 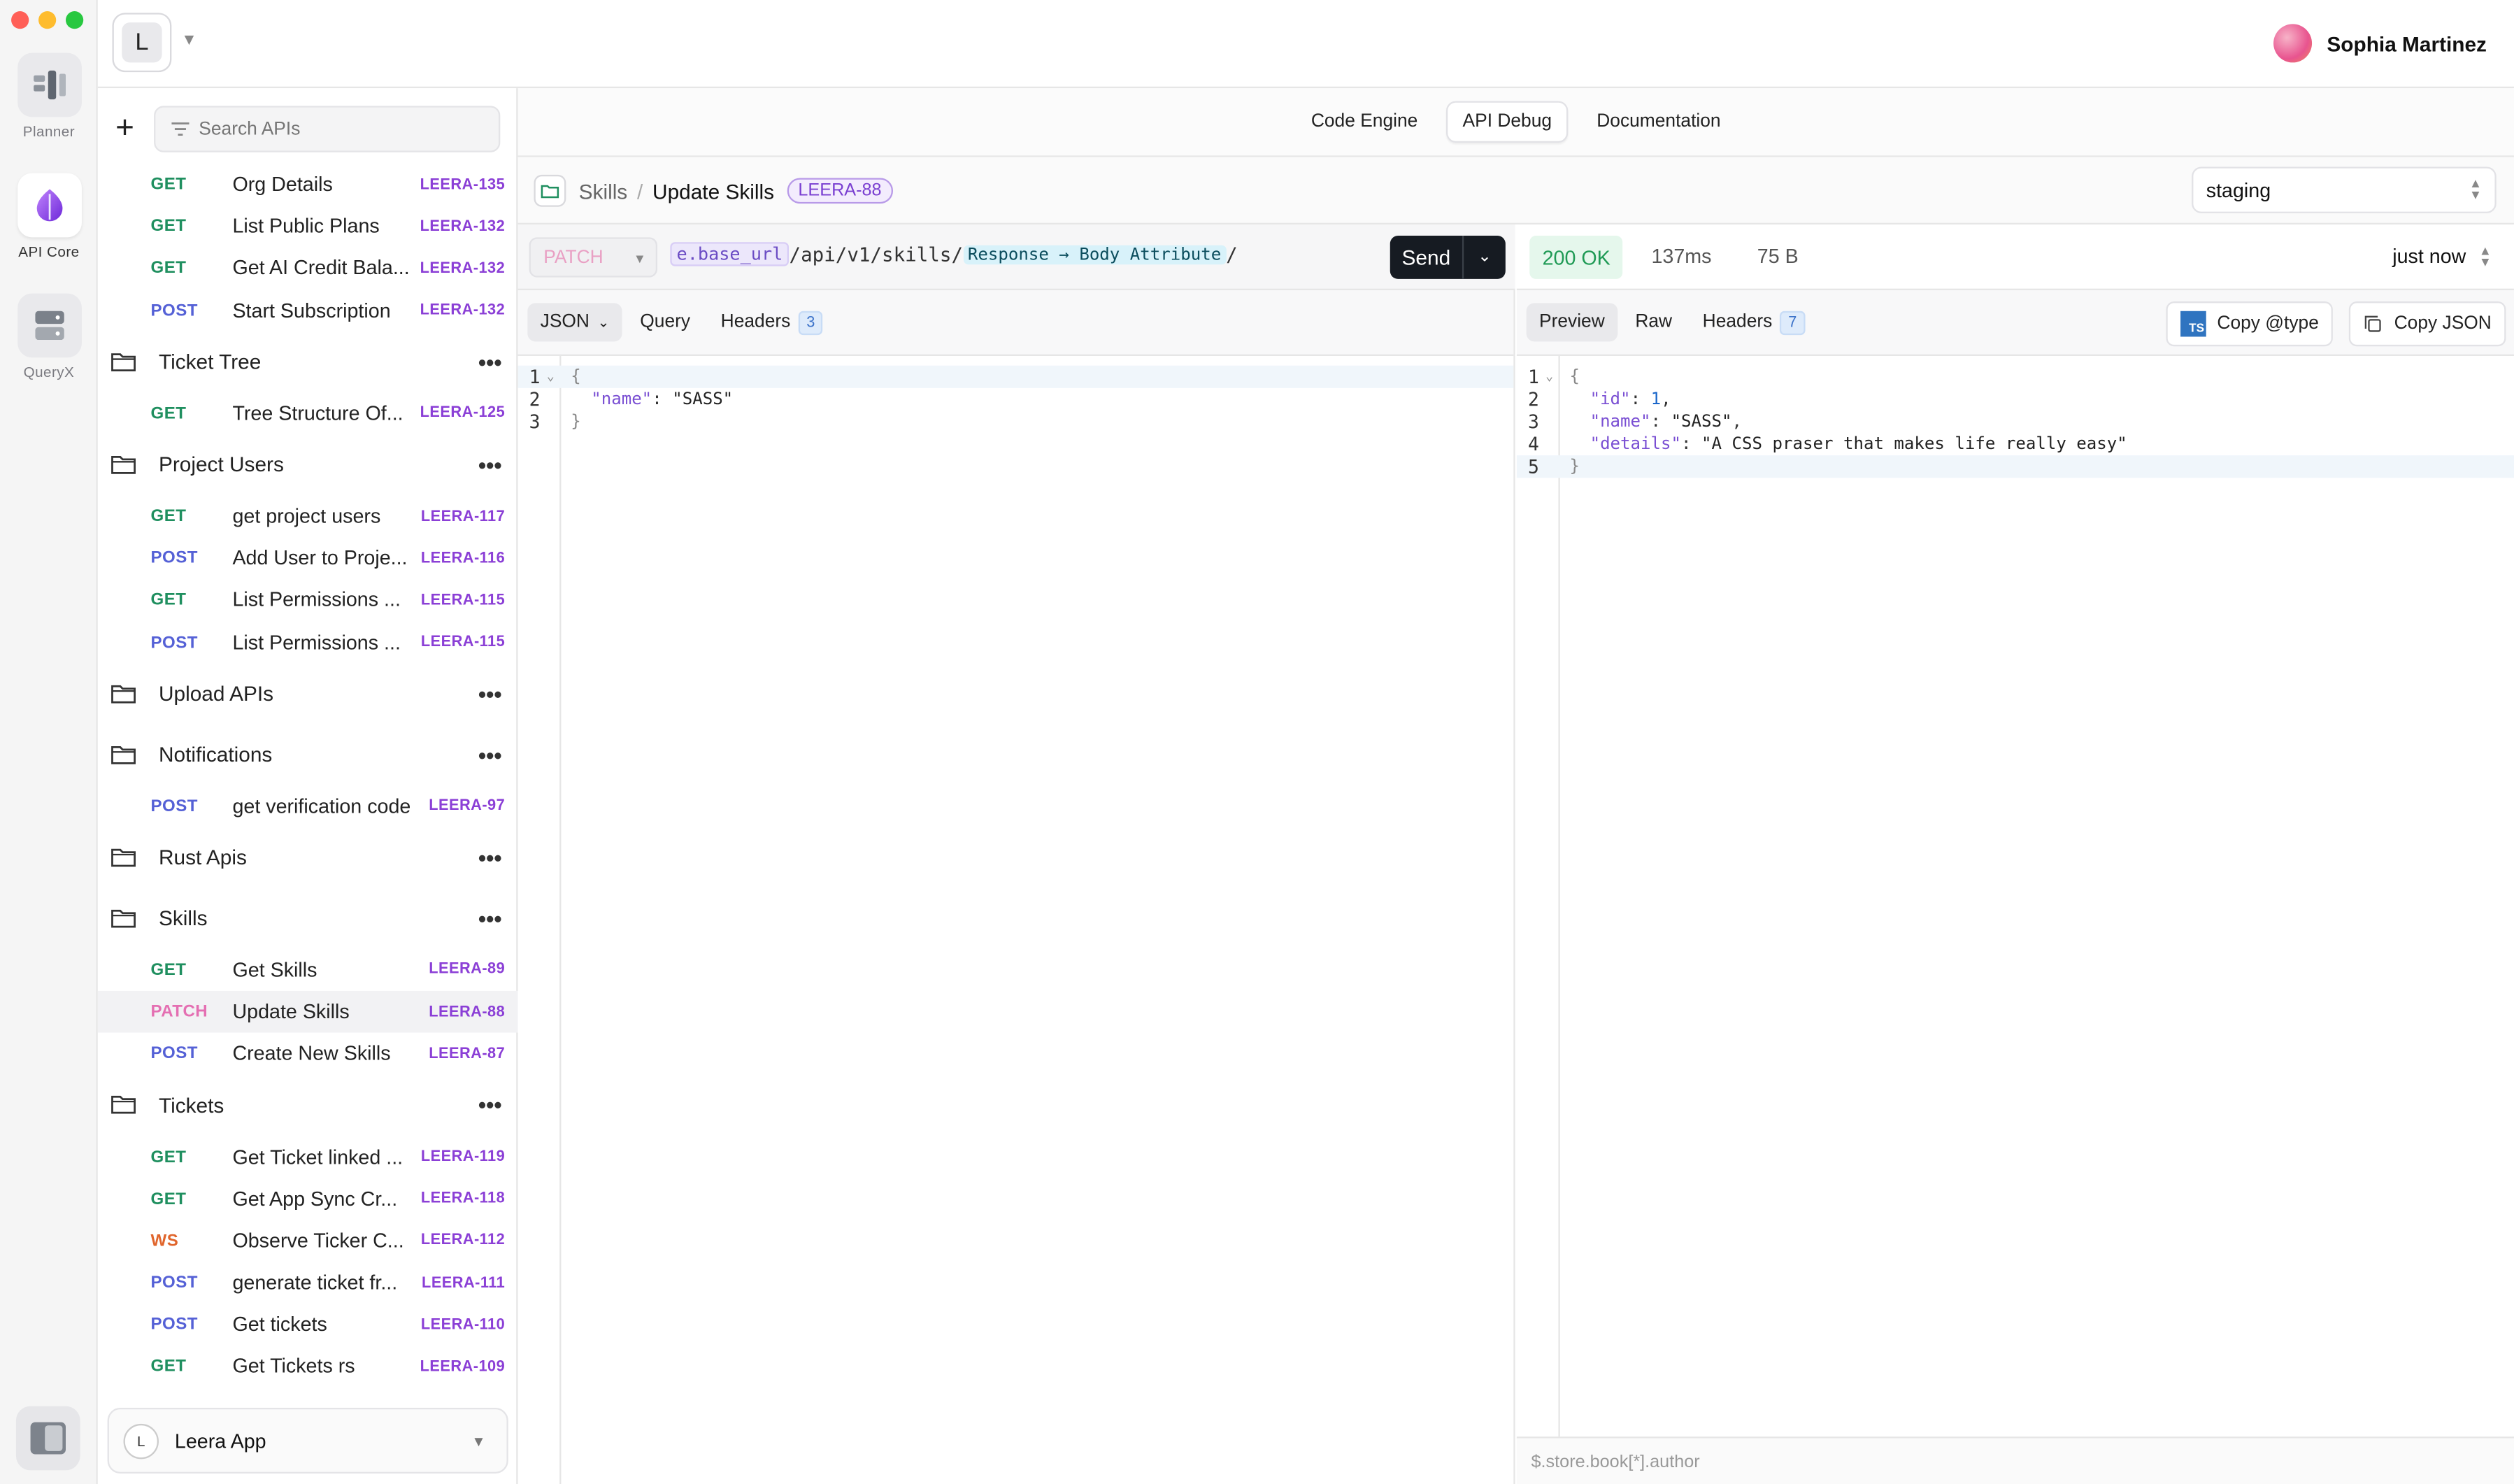 What do you see at coordinates (49, 95) in the screenshot?
I see `rail-item-planner: Planner` at bounding box center [49, 95].